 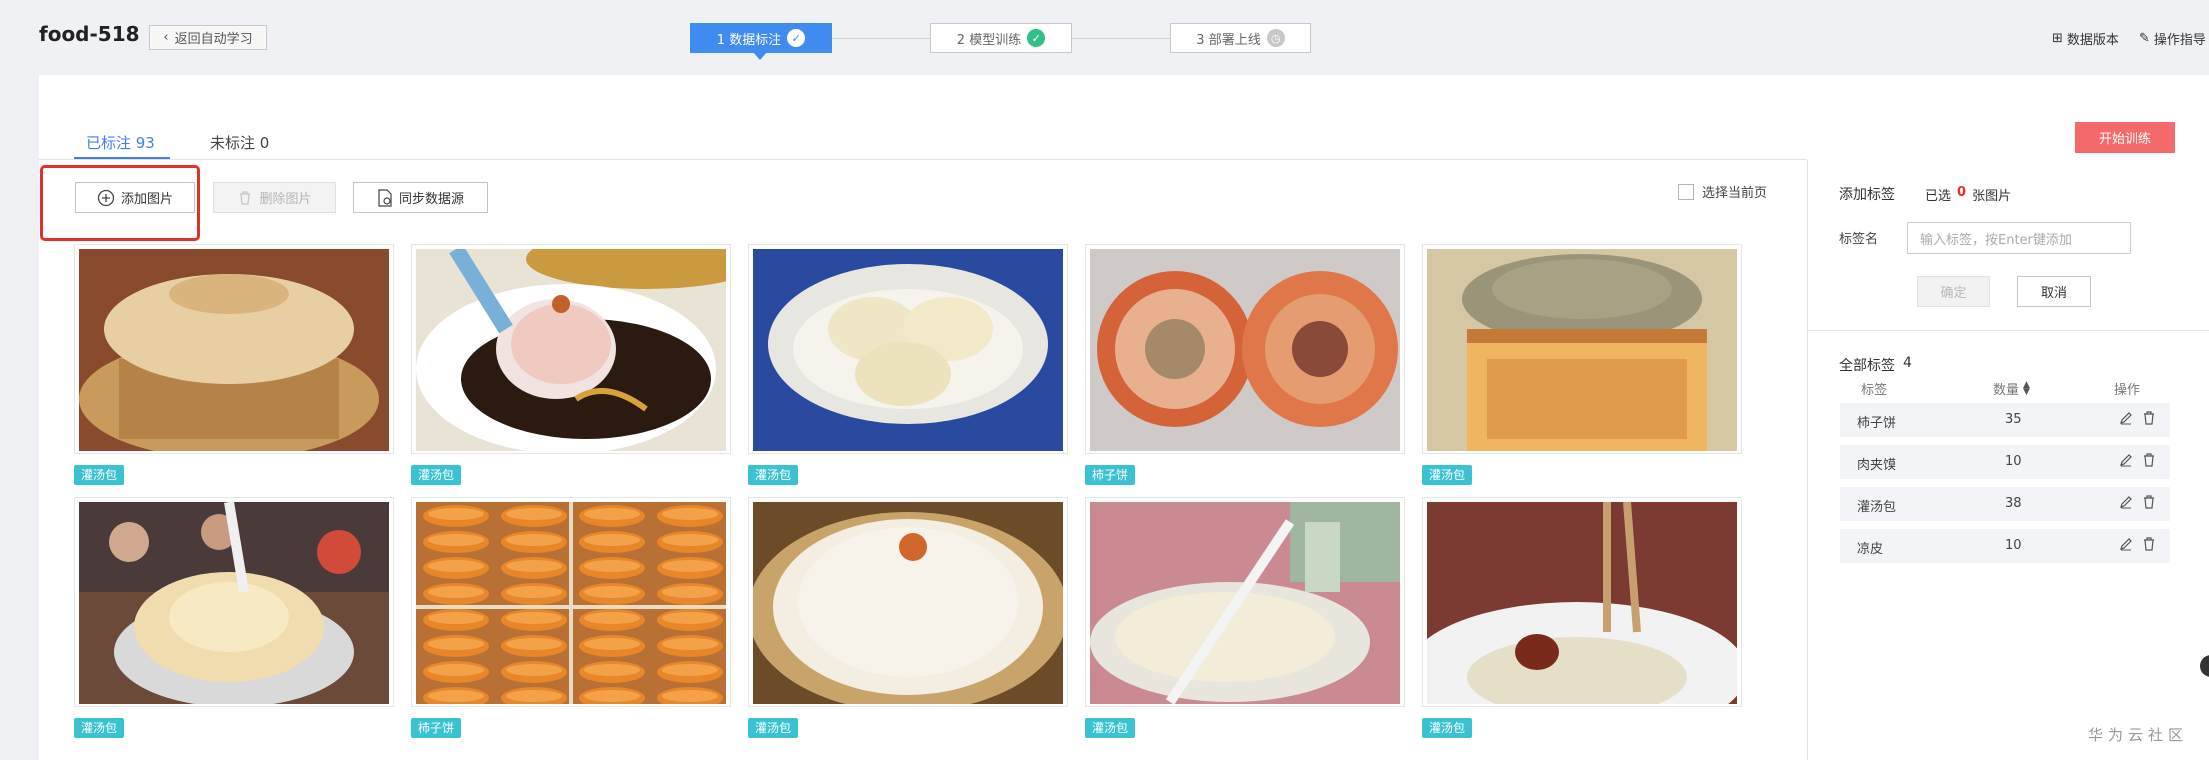 What do you see at coordinates (2054, 291) in the screenshot?
I see `cancel-button: 取消` at bounding box center [2054, 291].